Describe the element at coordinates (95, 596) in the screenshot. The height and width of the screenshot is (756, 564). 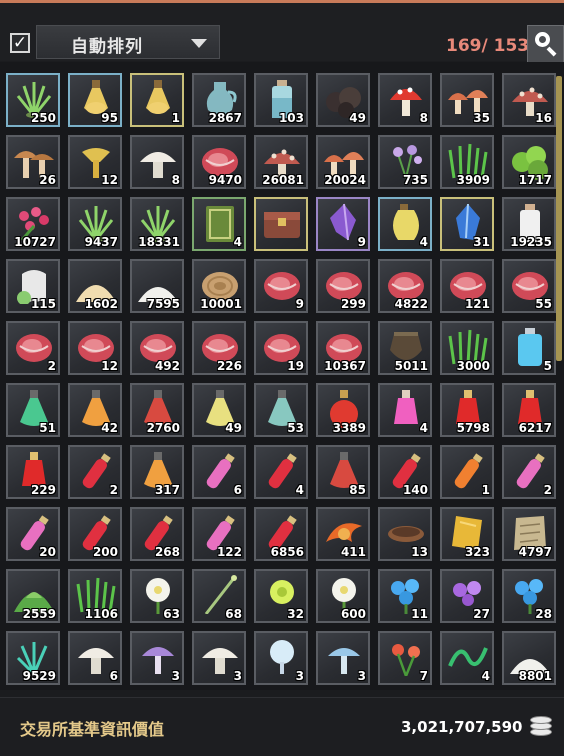
I see `inventory-slot: 1106` at that location.